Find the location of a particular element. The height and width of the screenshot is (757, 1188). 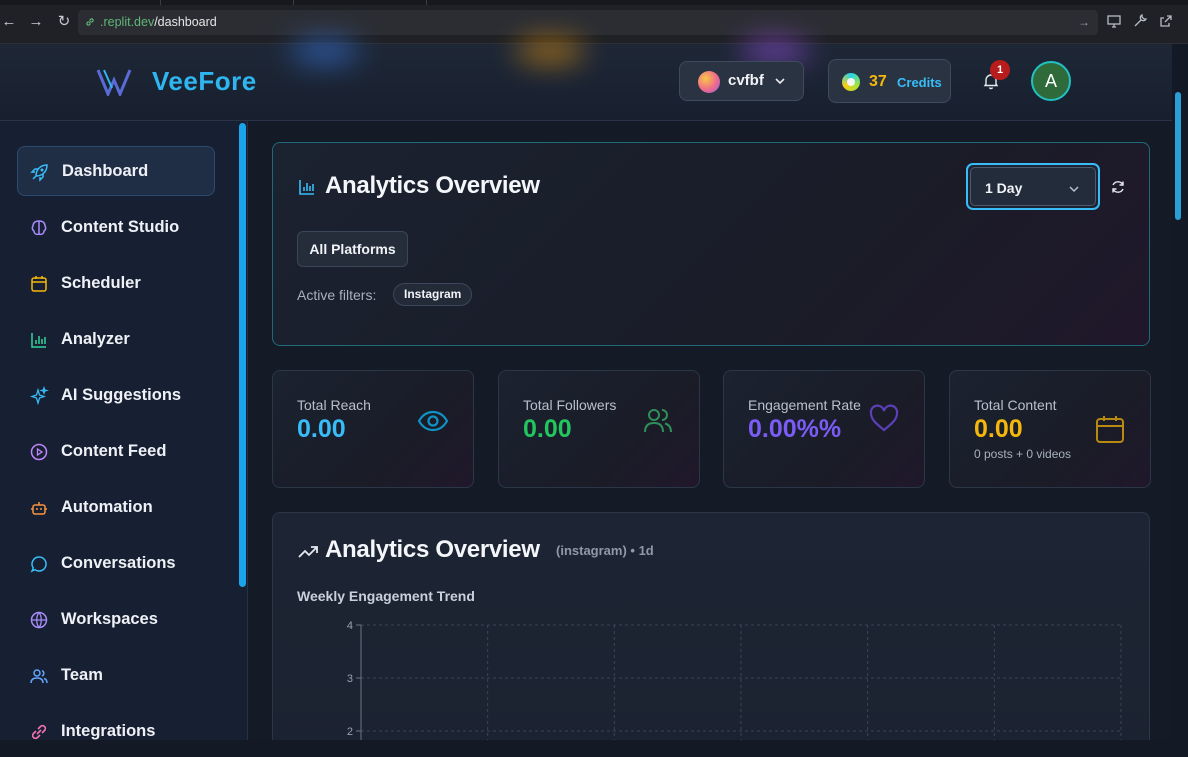

workspace-selector: cvfbf is located at coordinates (741, 81).